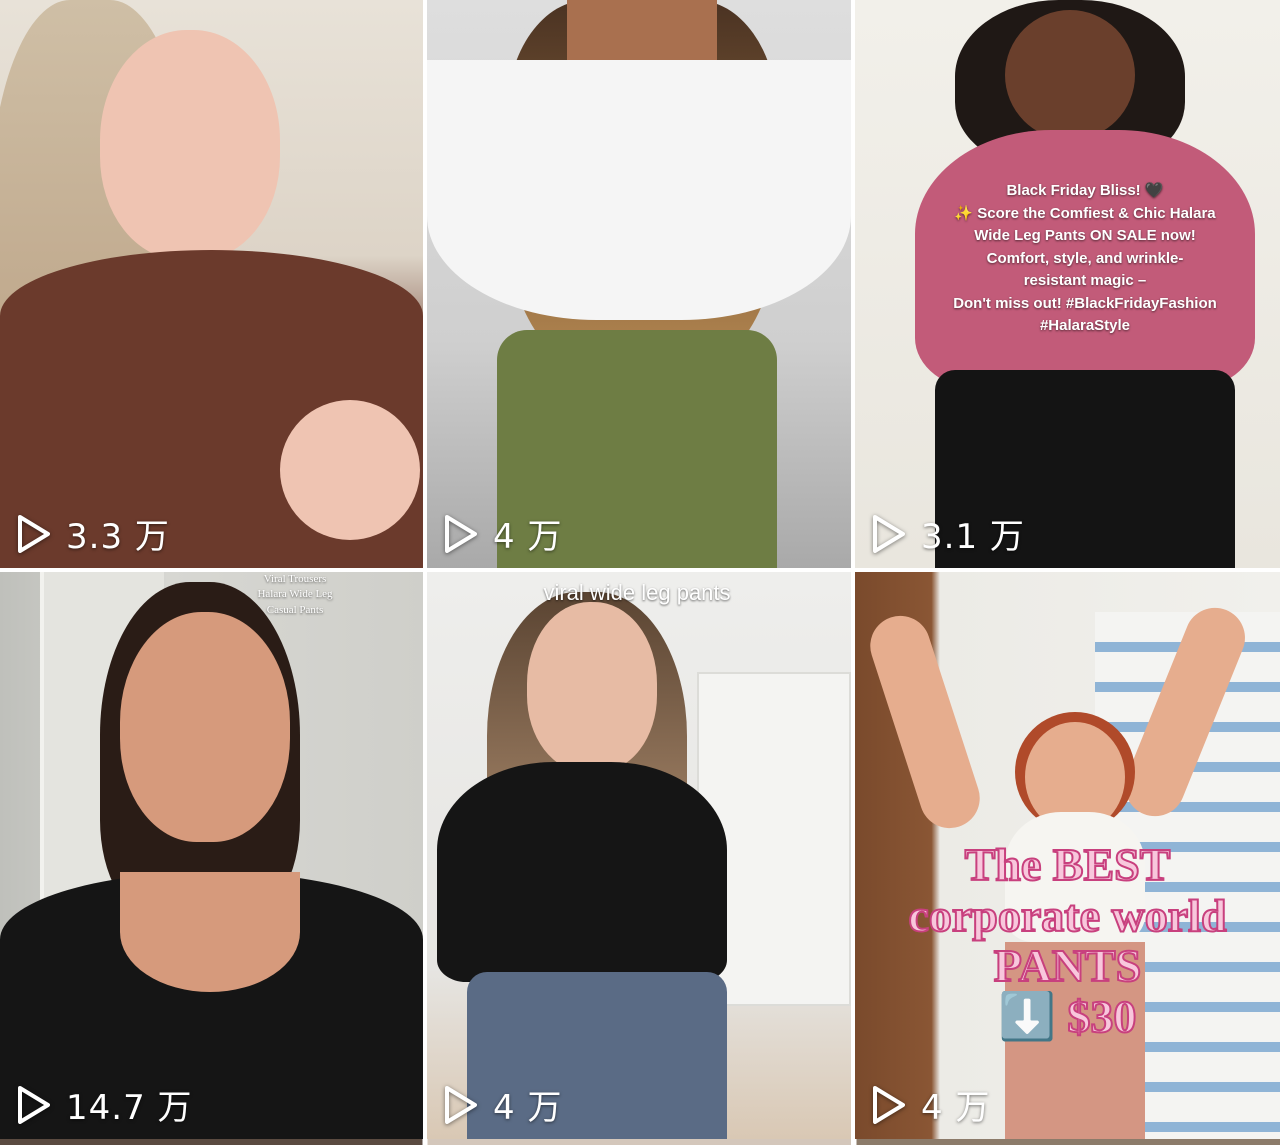 Image resolution: width=1280 pixels, height=1145 pixels. I want to click on view-count: 3.3 万, so click(93, 533).